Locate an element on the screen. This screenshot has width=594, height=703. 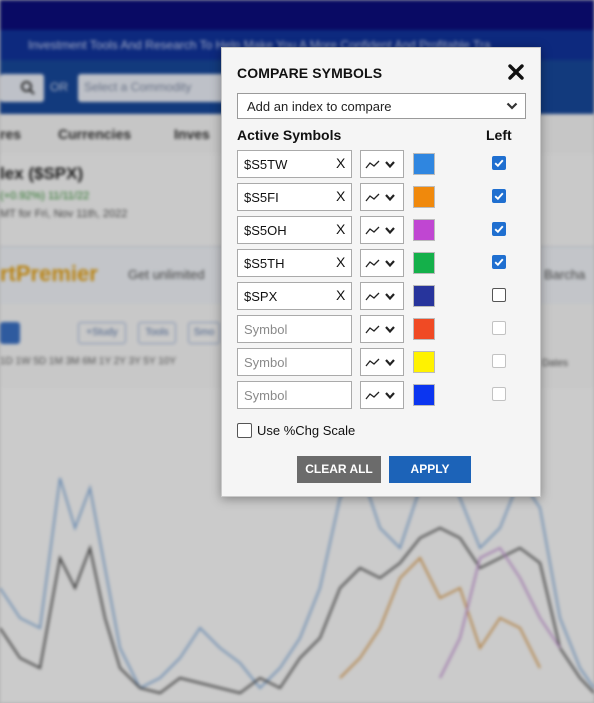
symbol-row: $S5TW X is located at coordinates (382, 164).